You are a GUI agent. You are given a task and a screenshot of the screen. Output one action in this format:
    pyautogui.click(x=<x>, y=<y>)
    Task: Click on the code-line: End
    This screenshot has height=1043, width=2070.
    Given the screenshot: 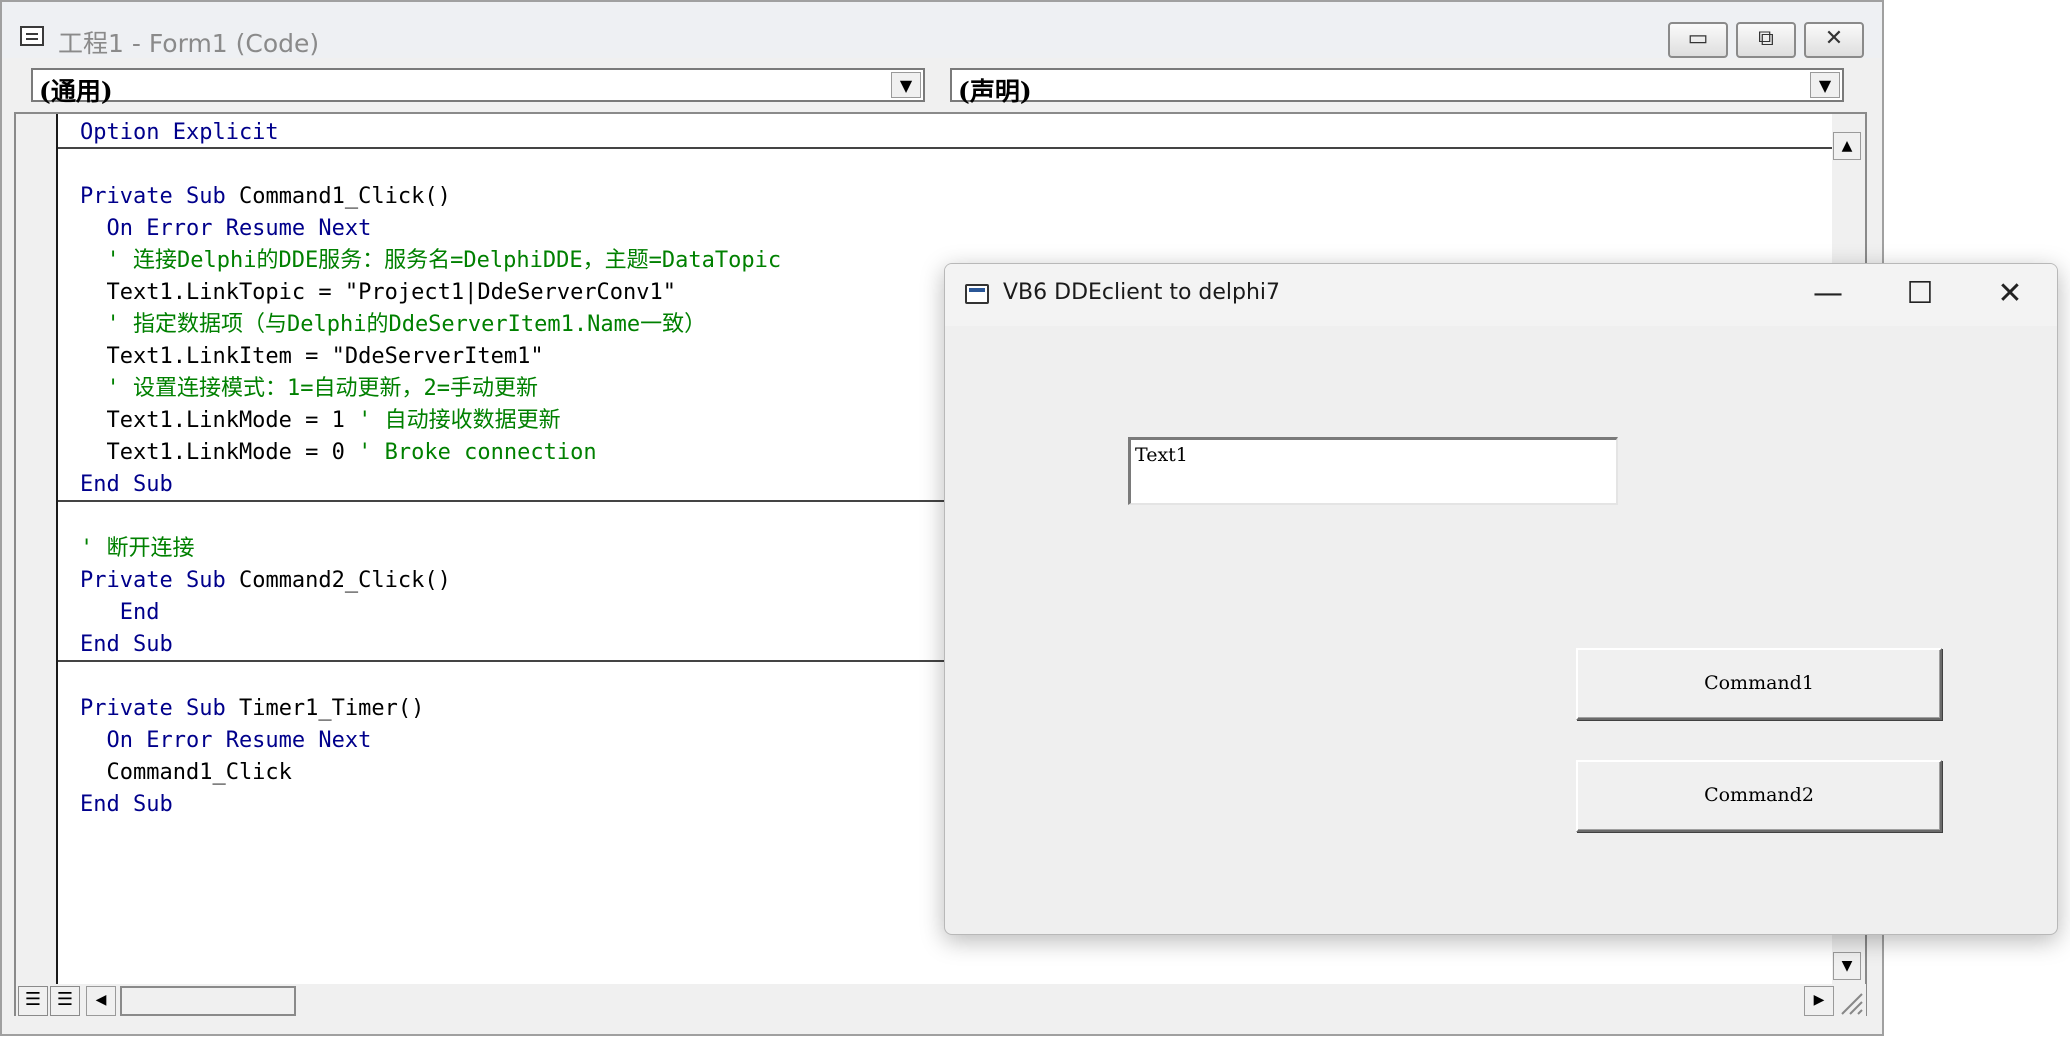 What is the action you would take?
    pyautogui.click(x=120, y=613)
    